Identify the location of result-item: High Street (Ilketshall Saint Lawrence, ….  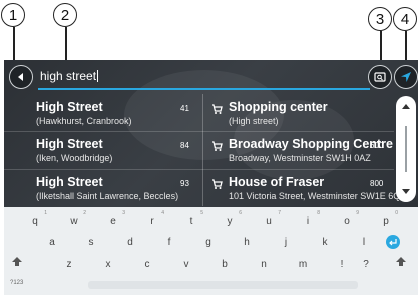
(107, 188).